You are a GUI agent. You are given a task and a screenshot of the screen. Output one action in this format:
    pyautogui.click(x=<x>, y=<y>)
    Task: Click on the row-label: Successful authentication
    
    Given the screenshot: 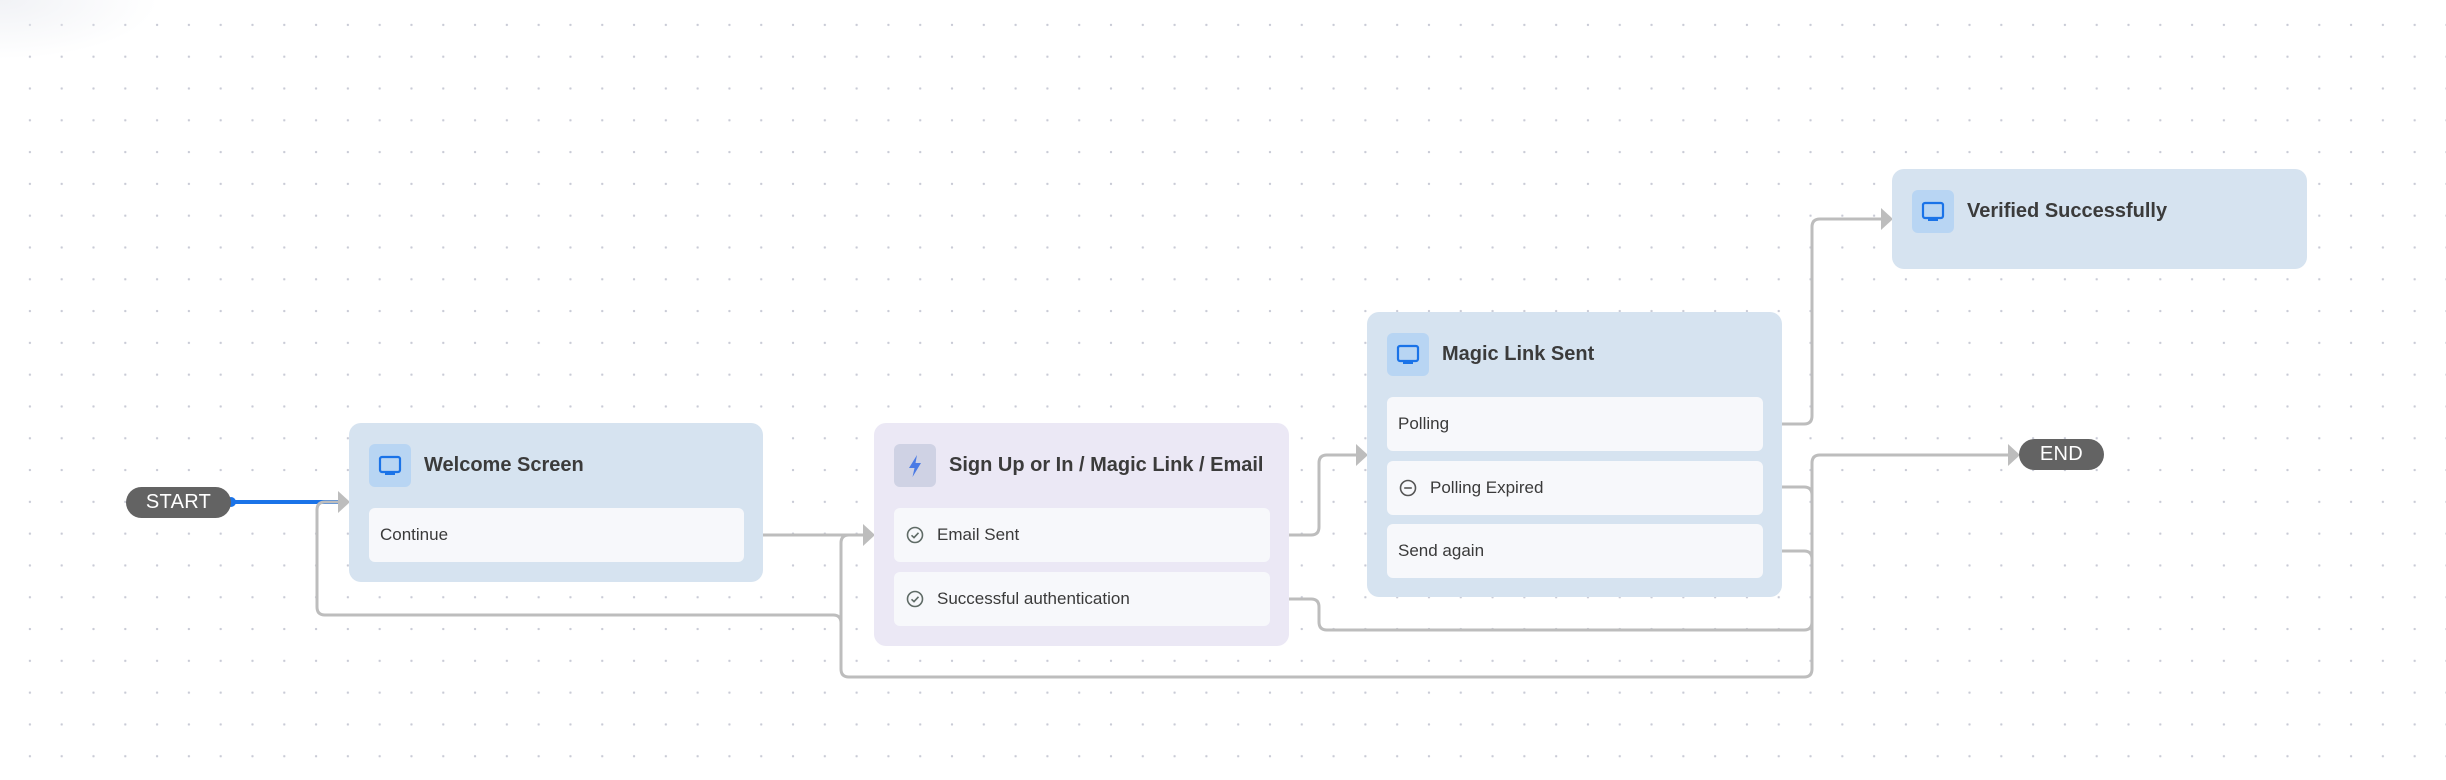 What is the action you would take?
    pyautogui.click(x=1033, y=598)
    